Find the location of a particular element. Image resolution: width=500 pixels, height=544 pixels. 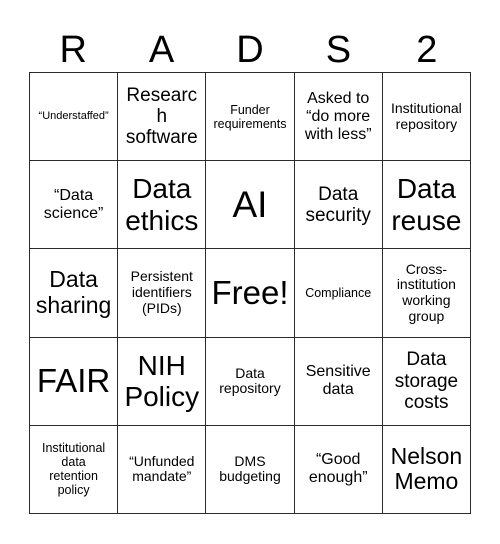

bingo-cell-label: Institutional repository is located at coordinates (426, 115).